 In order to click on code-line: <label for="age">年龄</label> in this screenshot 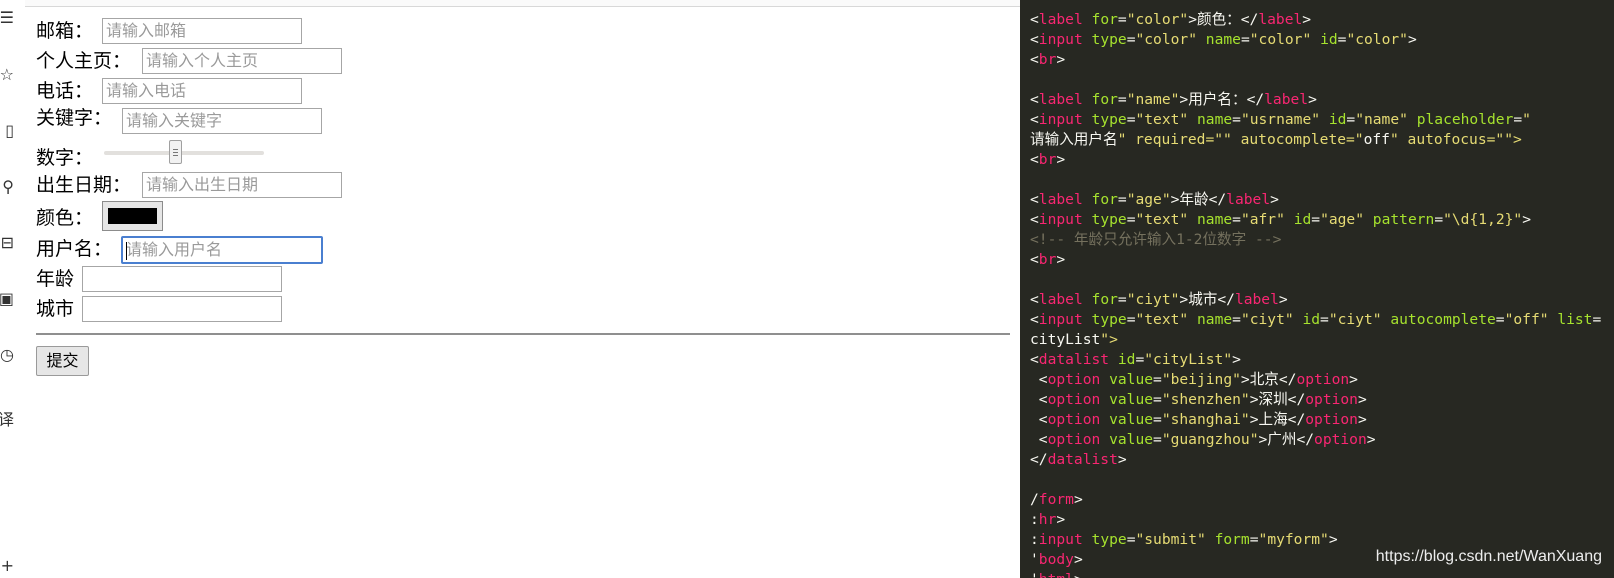, I will do `click(1154, 199)`.